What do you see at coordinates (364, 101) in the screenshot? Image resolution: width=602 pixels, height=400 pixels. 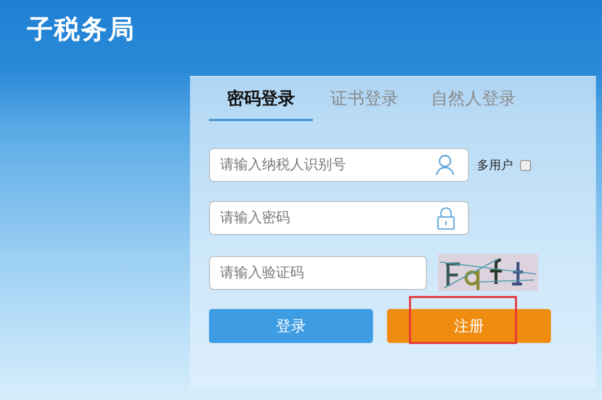 I see `login-tab: 证书登录` at bounding box center [364, 101].